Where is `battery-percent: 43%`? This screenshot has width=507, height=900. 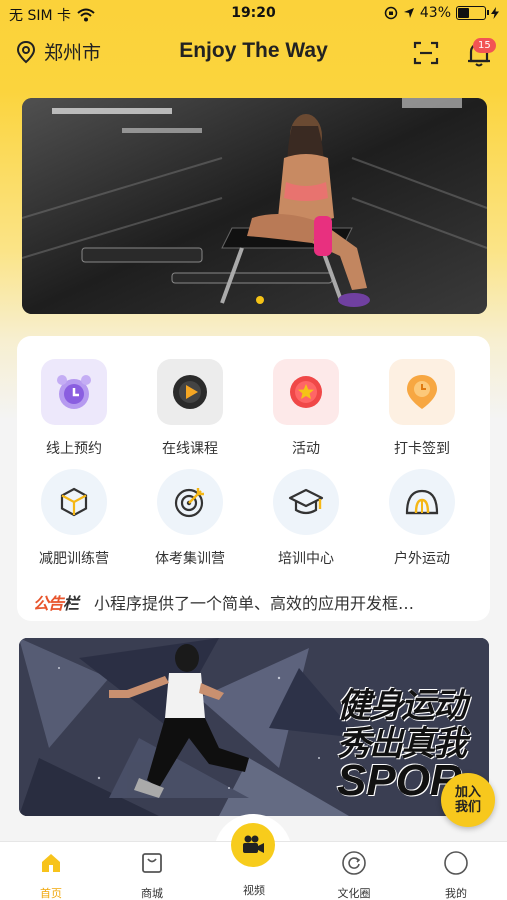 battery-percent: 43% is located at coordinates (435, 13).